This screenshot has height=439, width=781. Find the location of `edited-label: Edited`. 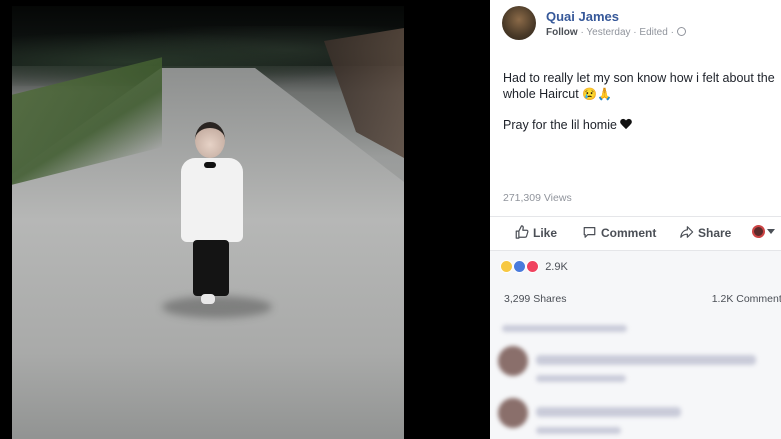

edited-label: Edited is located at coordinates (653, 32).